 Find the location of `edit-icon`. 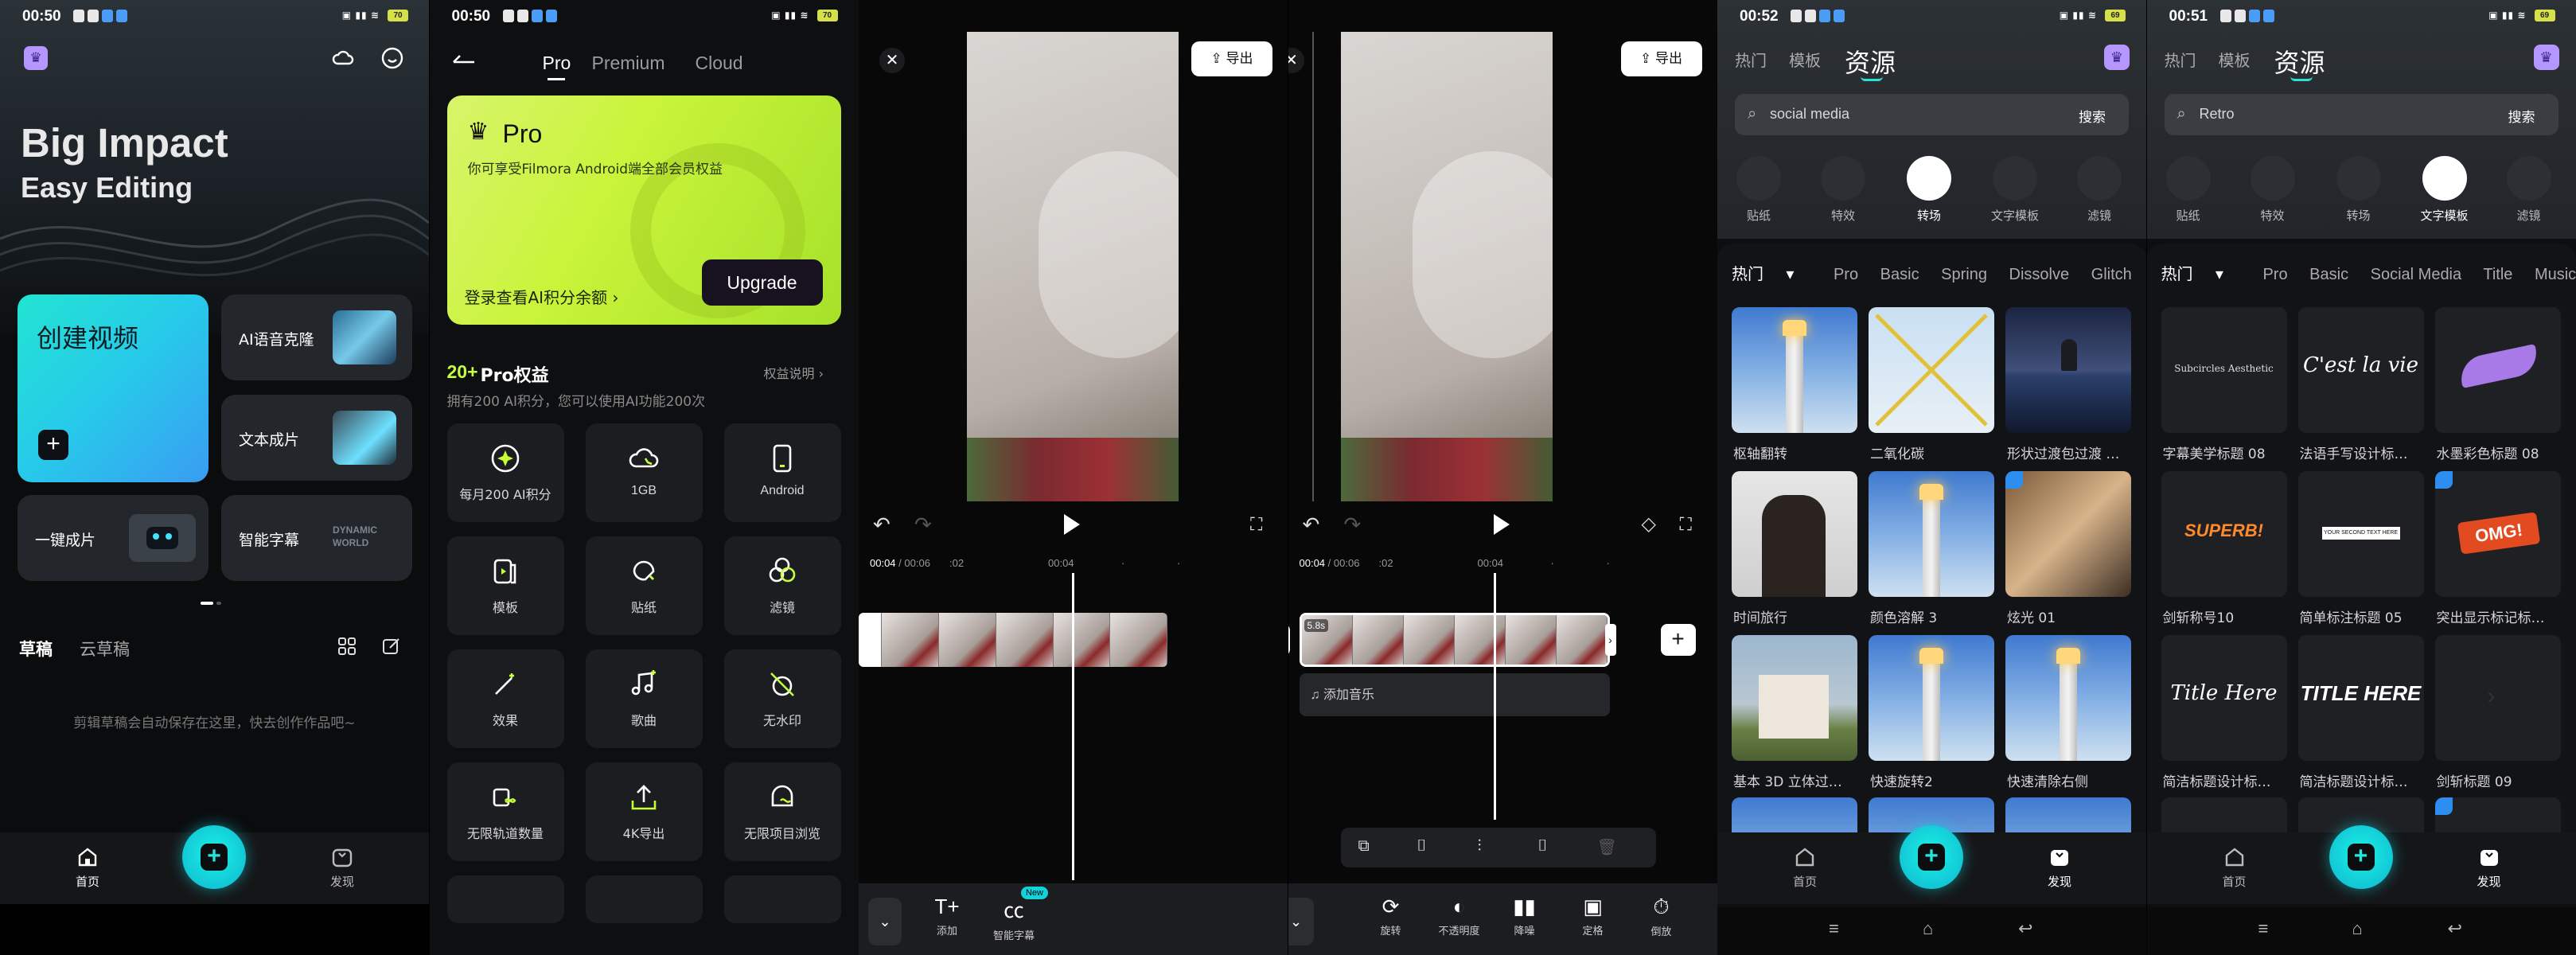

edit-icon is located at coordinates (391, 646).